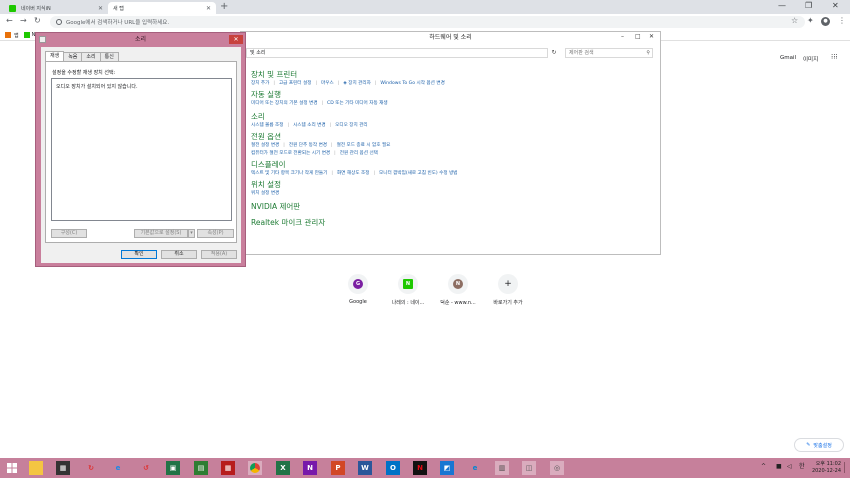  I want to click on shortcut-google: G Google, so click(358, 290).